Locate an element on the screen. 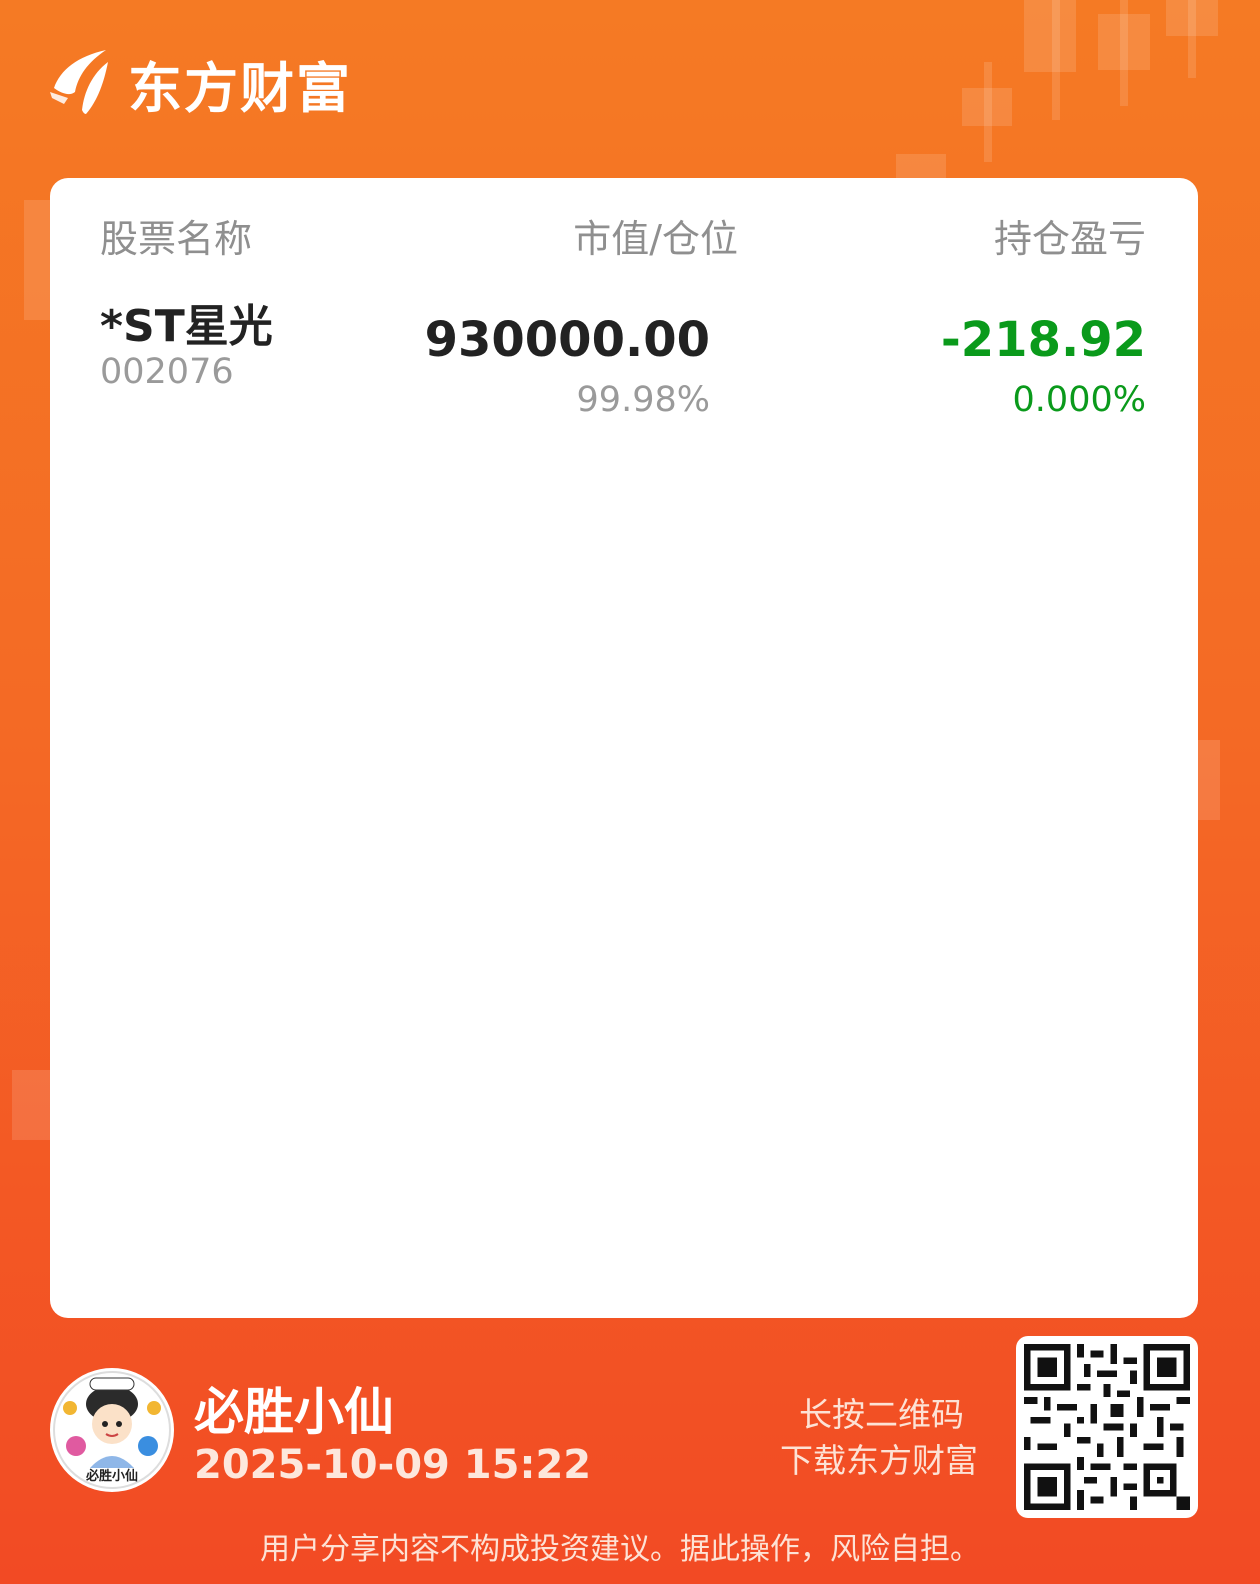 This screenshot has width=1260, height=1584. user-name: 必胜小仙 is located at coordinates (294, 1412).